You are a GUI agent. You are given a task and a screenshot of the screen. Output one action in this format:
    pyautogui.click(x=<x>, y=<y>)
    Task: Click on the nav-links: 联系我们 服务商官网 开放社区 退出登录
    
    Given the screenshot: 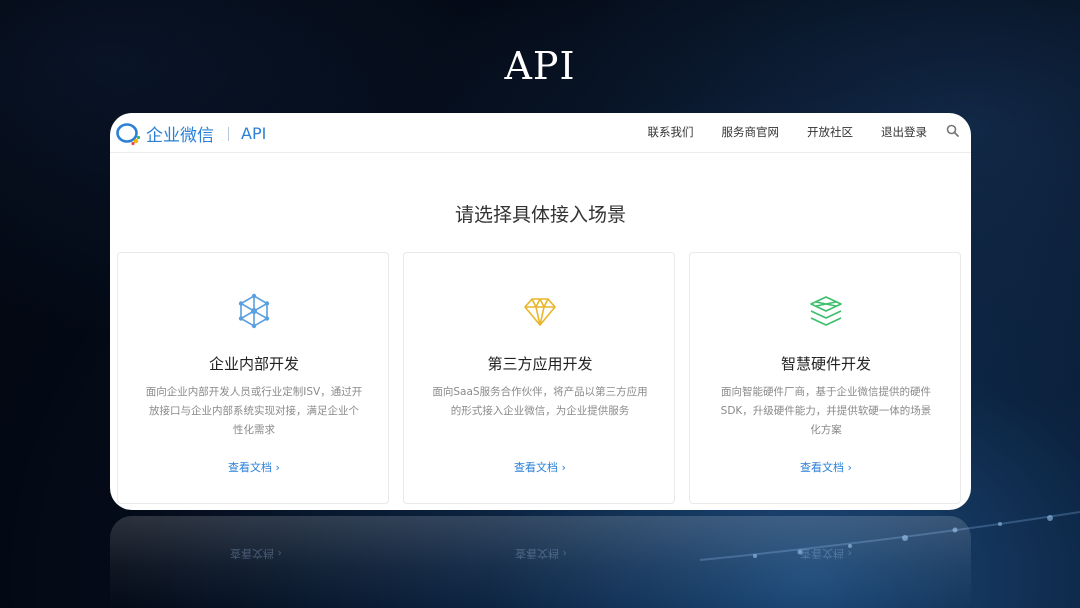 What is the action you would take?
    pyautogui.click(x=774, y=132)
    